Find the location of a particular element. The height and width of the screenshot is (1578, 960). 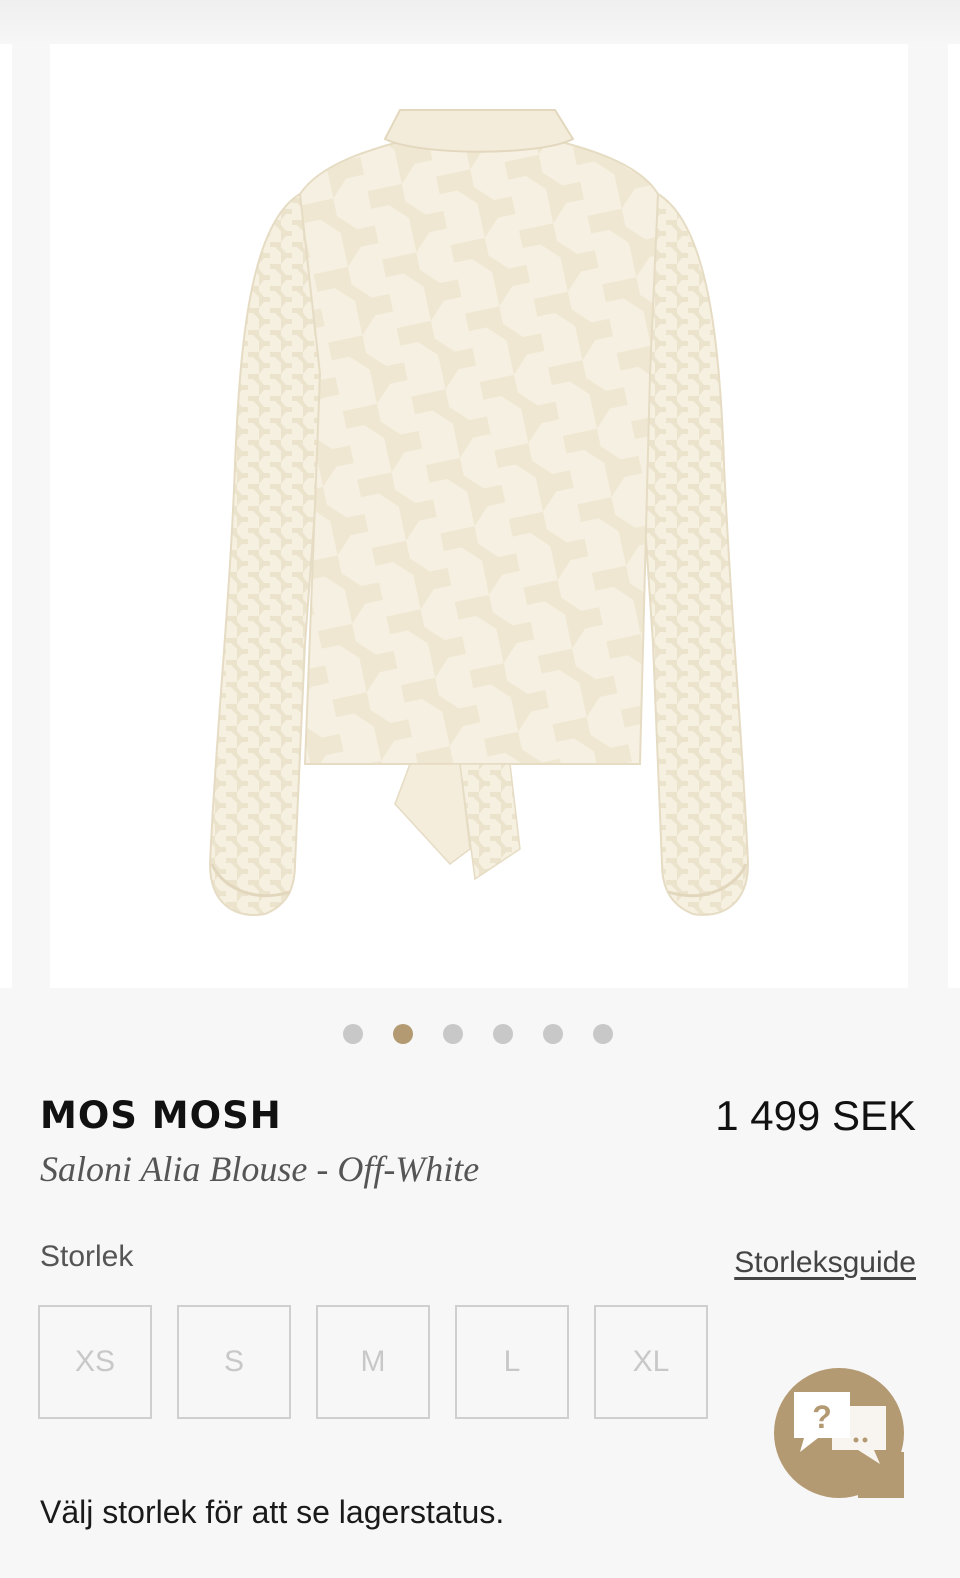

stock-status-message: Välj storlek för att se lagerstatus. is located at coordinates (272, 1512).